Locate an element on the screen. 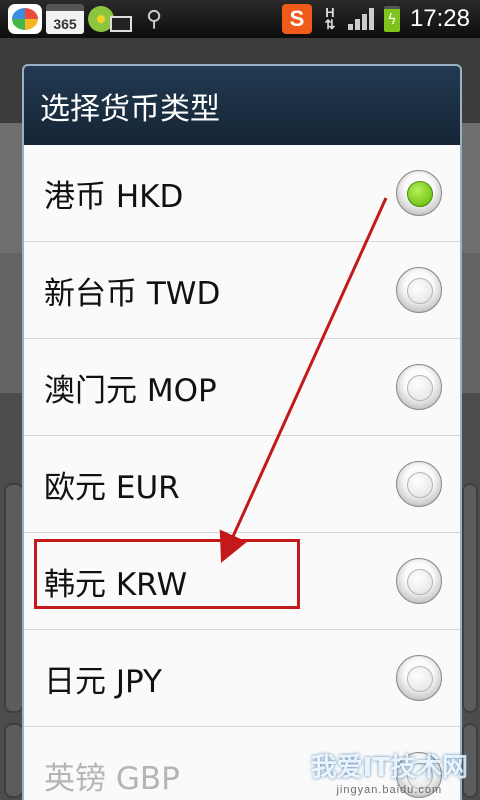 This screenshot has height=800, width=480. currency-option-label: 日元 JPY is located at coordinates (103, 681).